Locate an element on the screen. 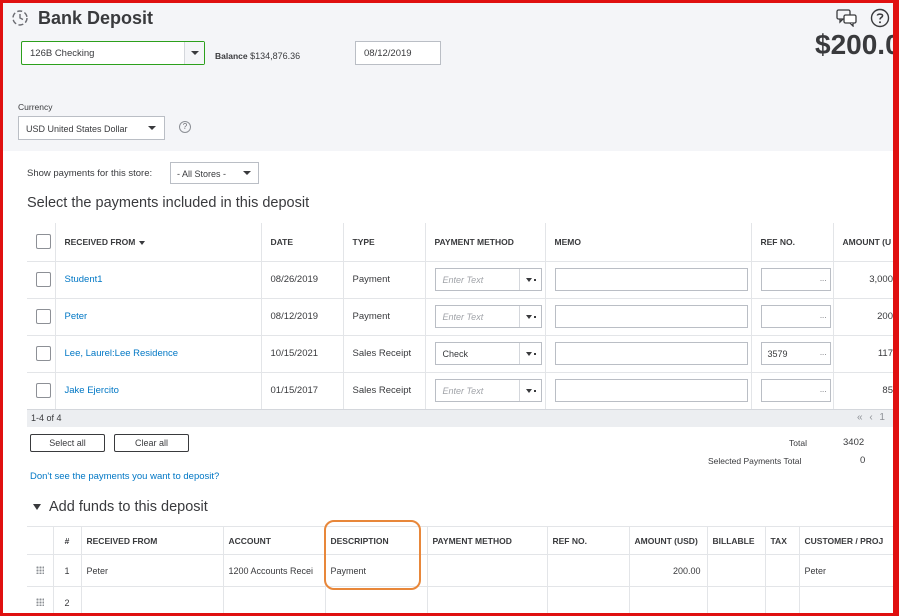 The width and height of the screenshot is (899, 616). received-from-link: Peter is located at coordinates (158, 317).